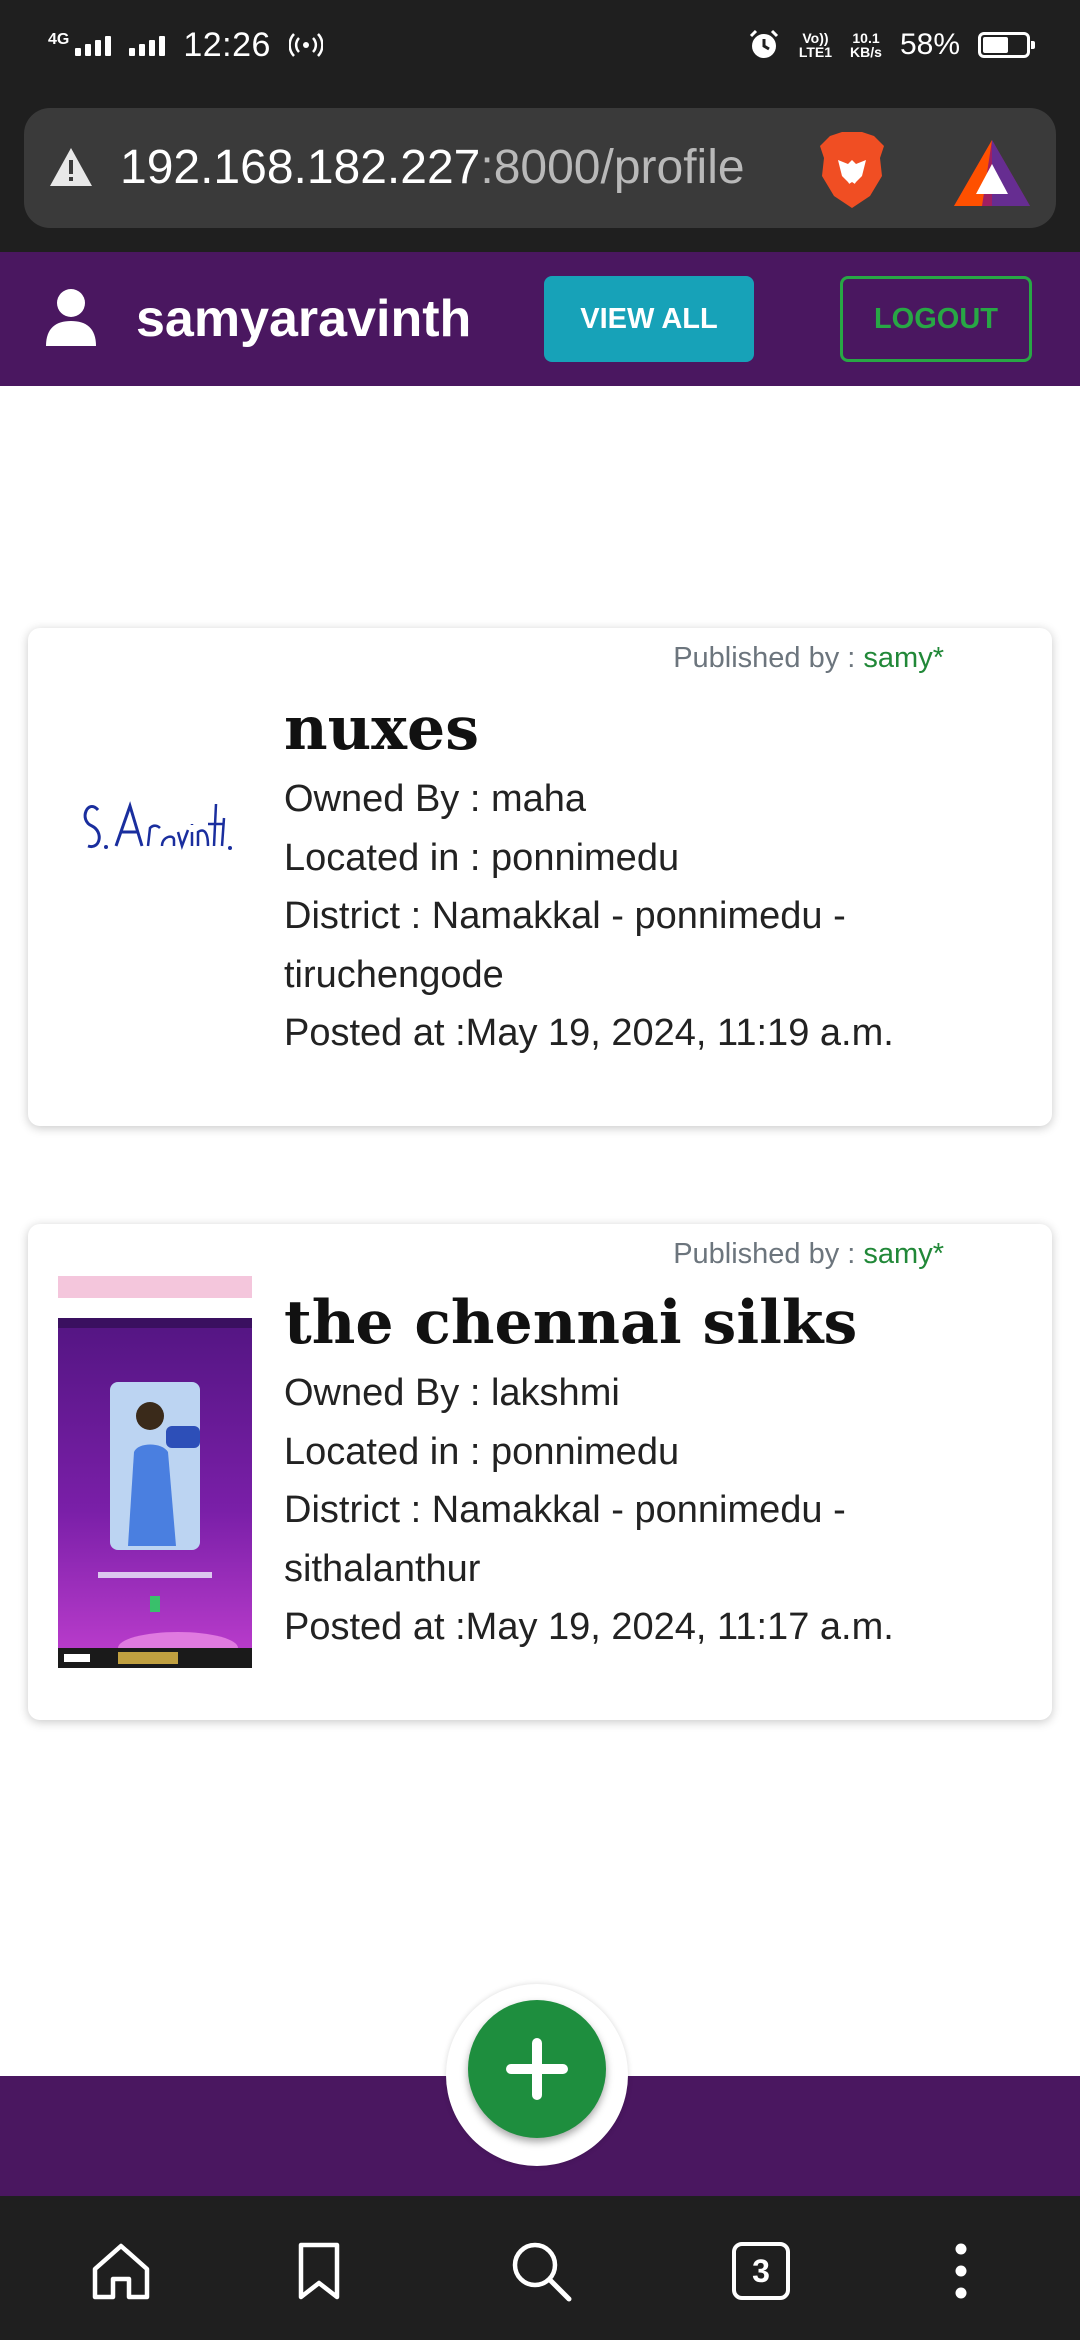 The width and height of the screenshot is (1080, 2340). What do you see at coordinates (815, 45) in the screenshot?
I see `volte-indicator: Vo)) LTE1` at bounding box center [815, 45].